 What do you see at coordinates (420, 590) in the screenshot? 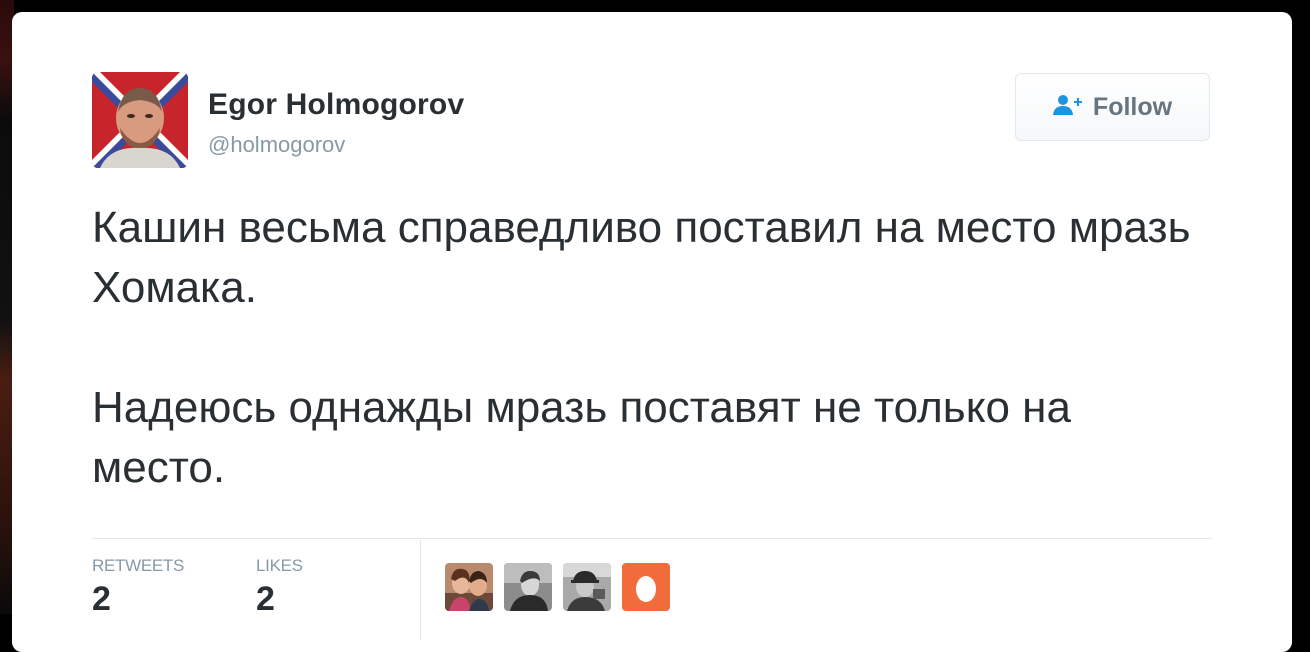
I see `stats-separator` at bounding box center [420, 590].